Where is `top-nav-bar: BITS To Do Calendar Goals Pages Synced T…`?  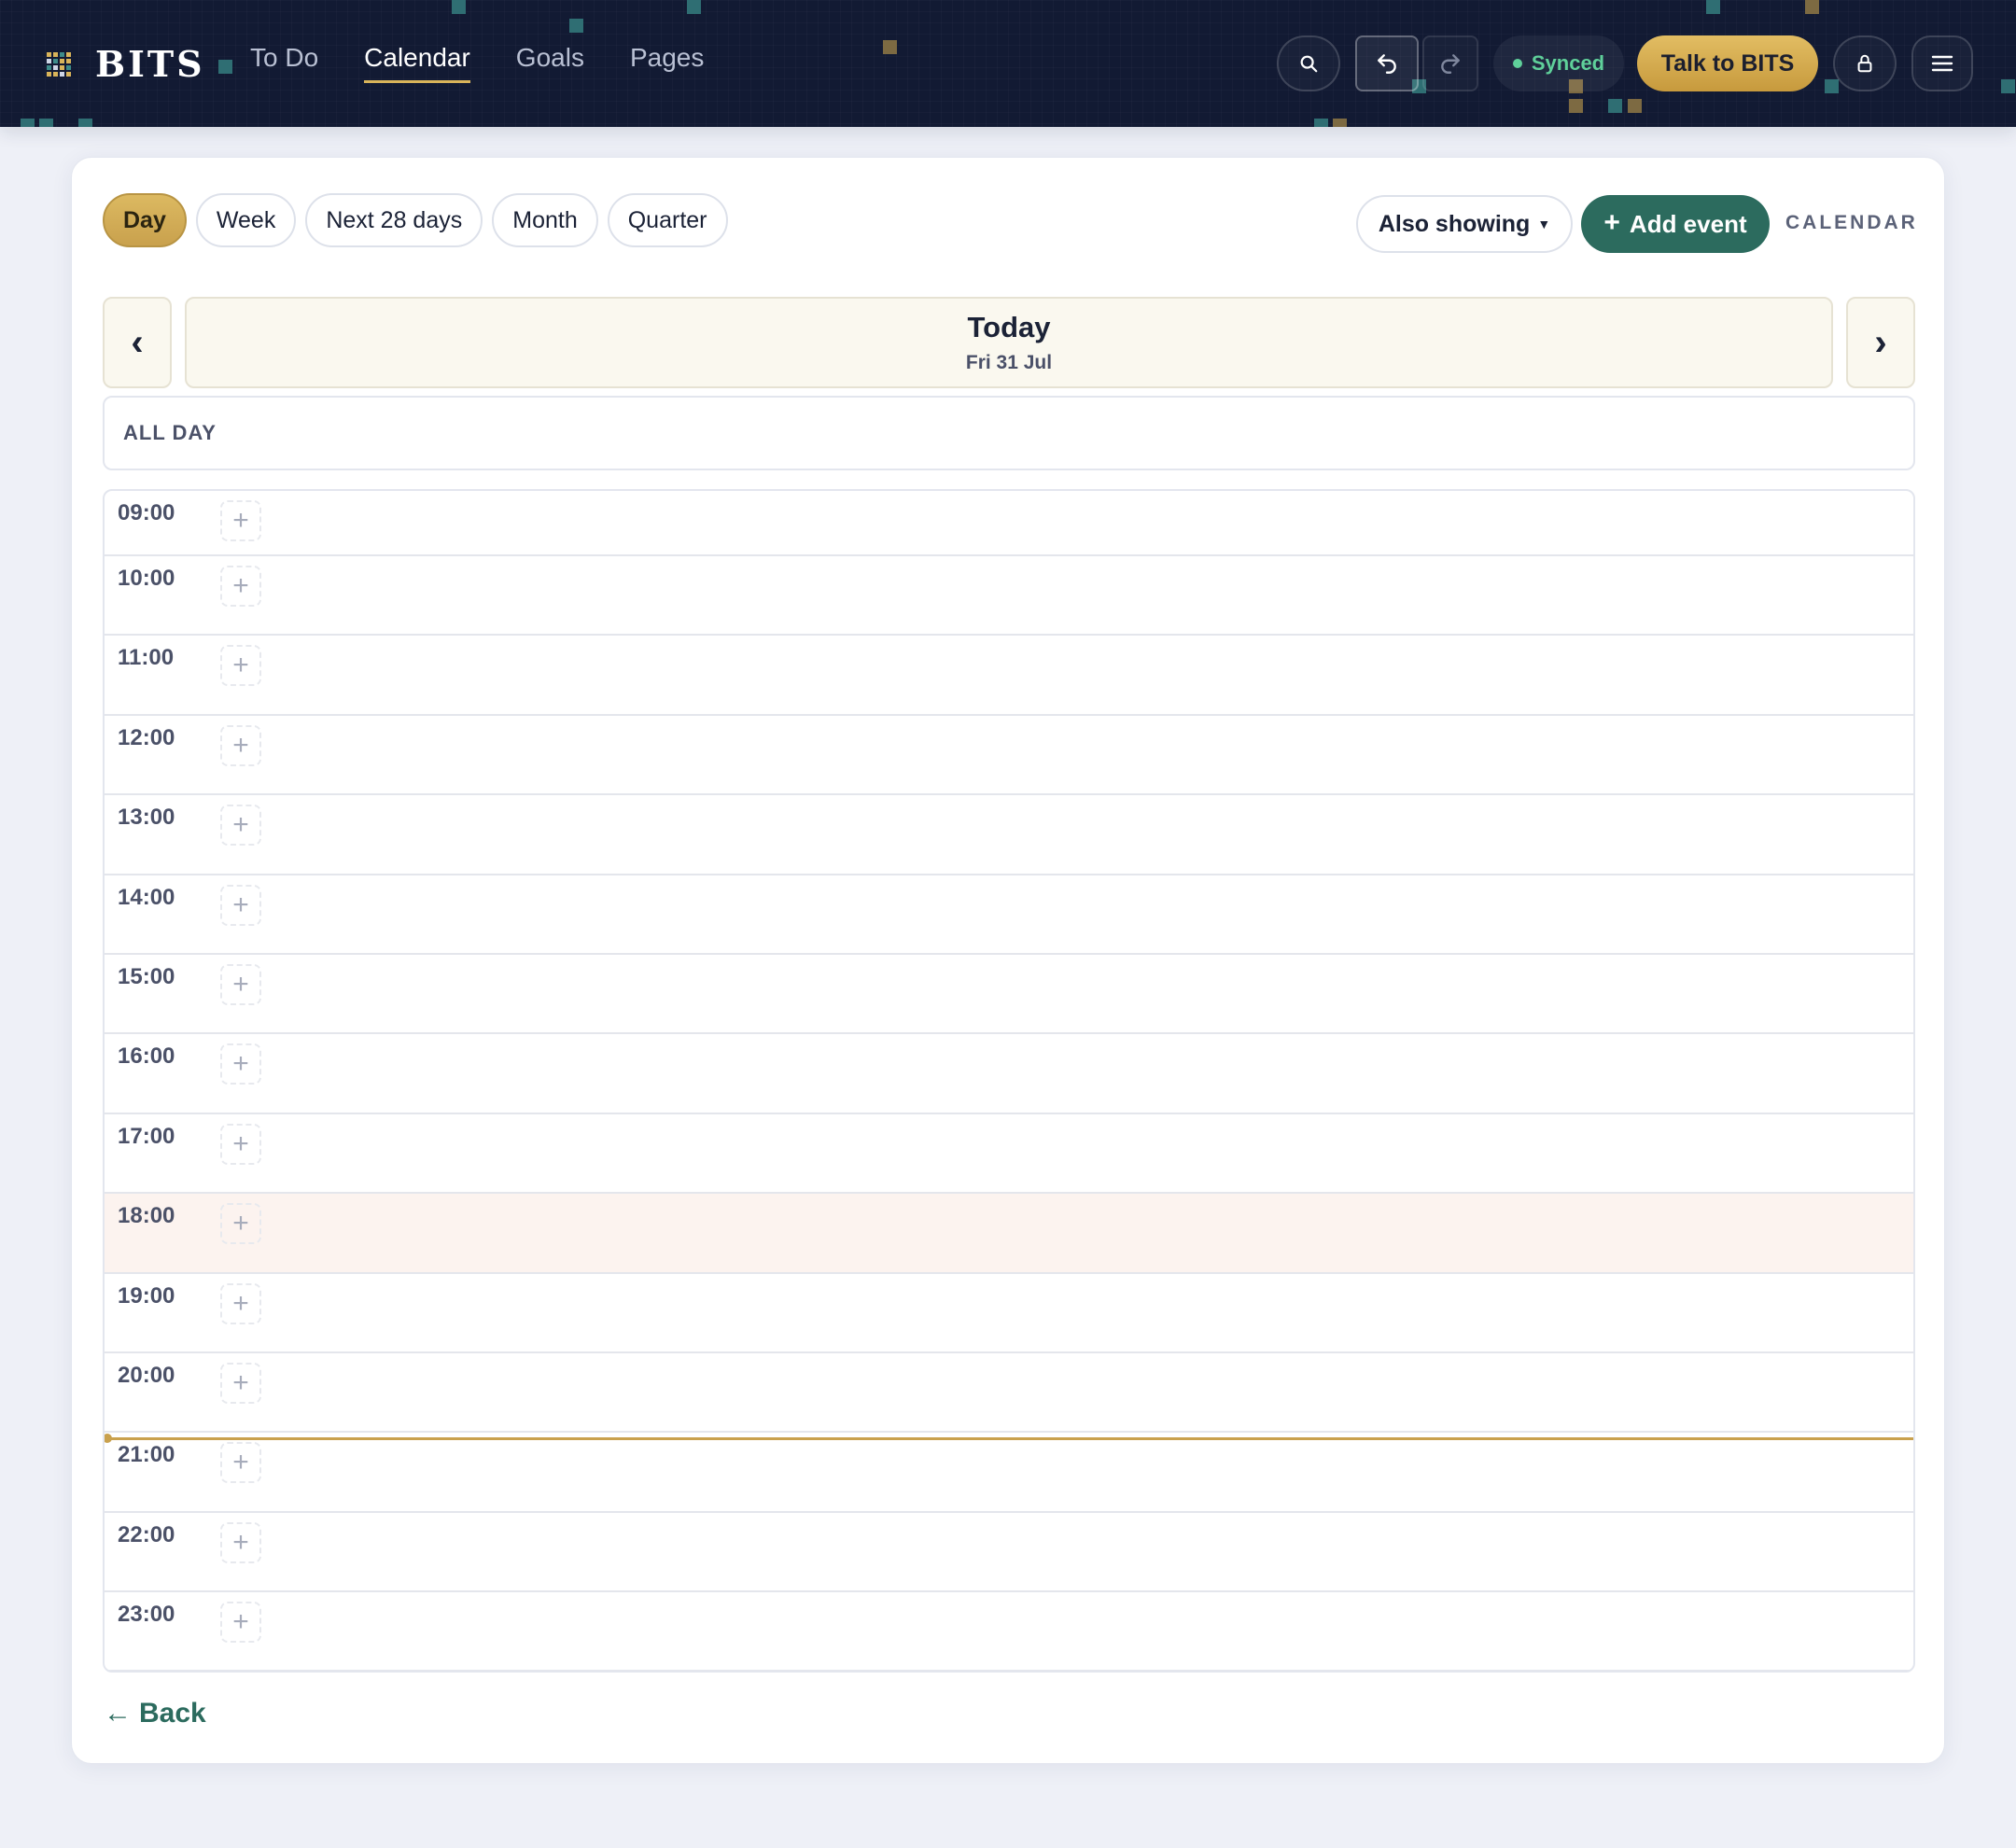 top-nav-bar: BITS To Do Calendar Goals Pages Synced T… is located at coordinates (1008, 63).